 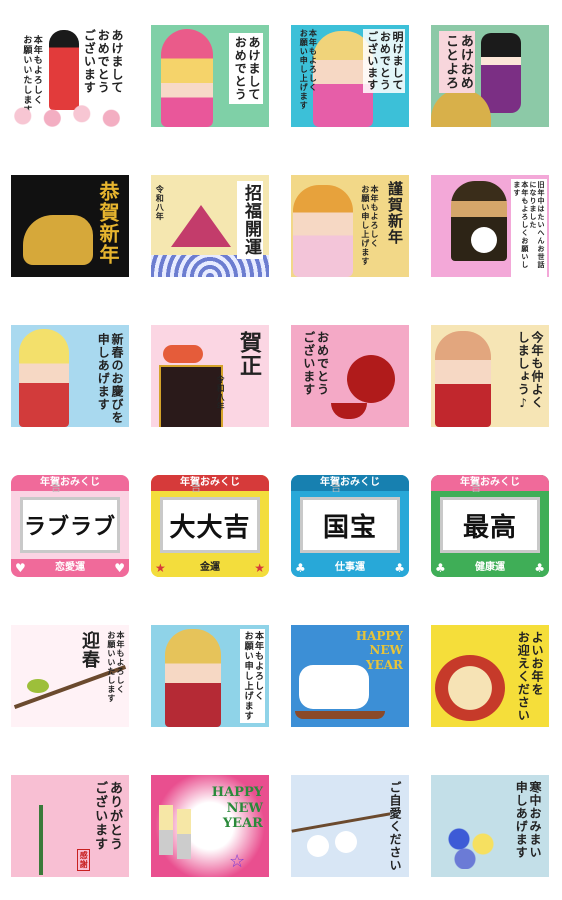 I want to click on sticker-20-line2: お迎えください, so click(x=523, y=676).